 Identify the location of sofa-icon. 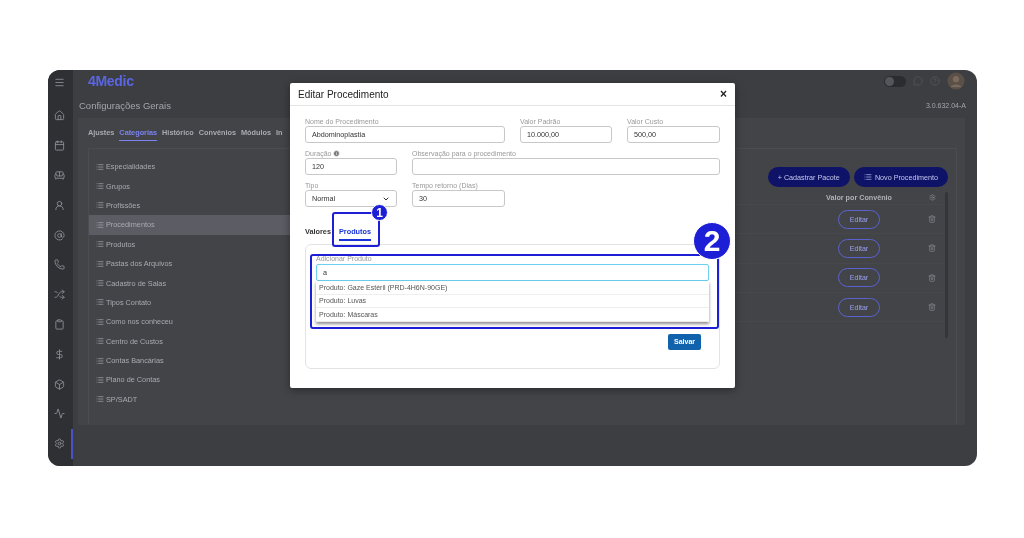
(59, 175).